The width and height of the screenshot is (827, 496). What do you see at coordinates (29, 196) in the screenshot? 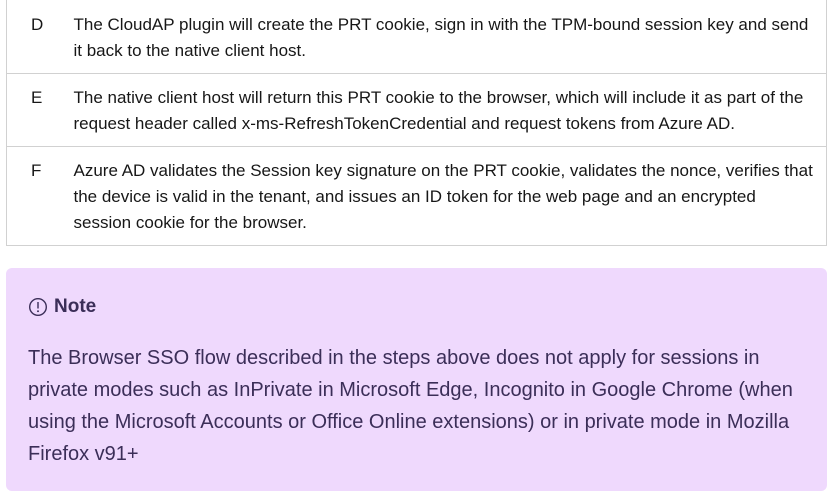
I see `step-letter: F` at bounding box center [29, 196].